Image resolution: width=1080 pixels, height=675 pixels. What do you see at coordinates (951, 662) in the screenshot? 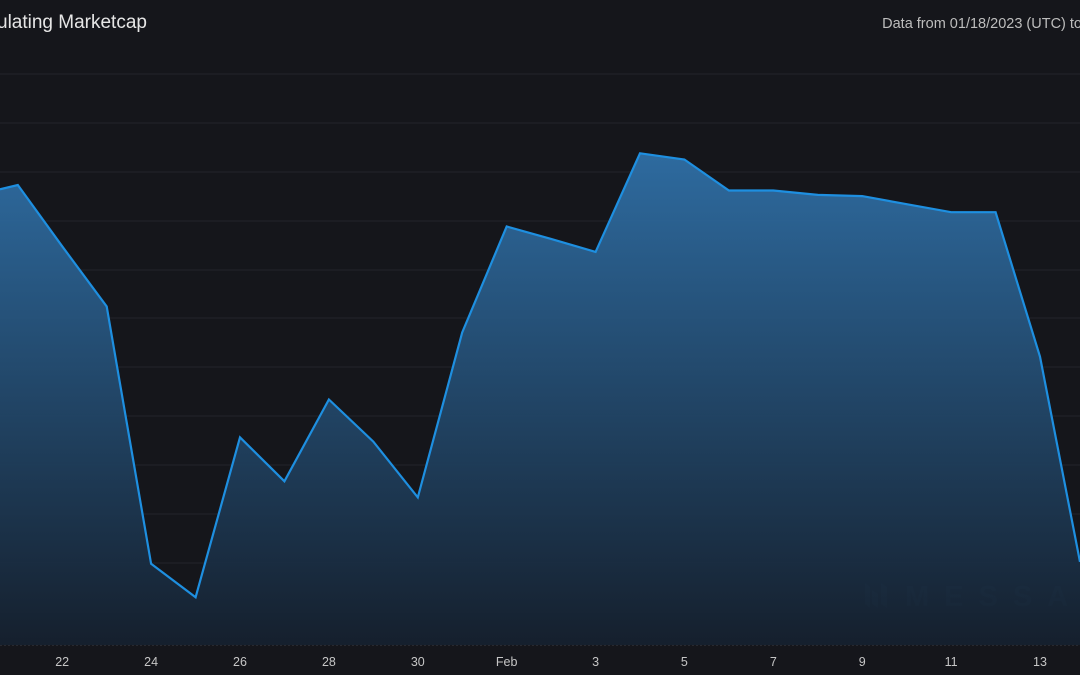
I see `x-tick-label: 11` at bounding box center [951, 662].